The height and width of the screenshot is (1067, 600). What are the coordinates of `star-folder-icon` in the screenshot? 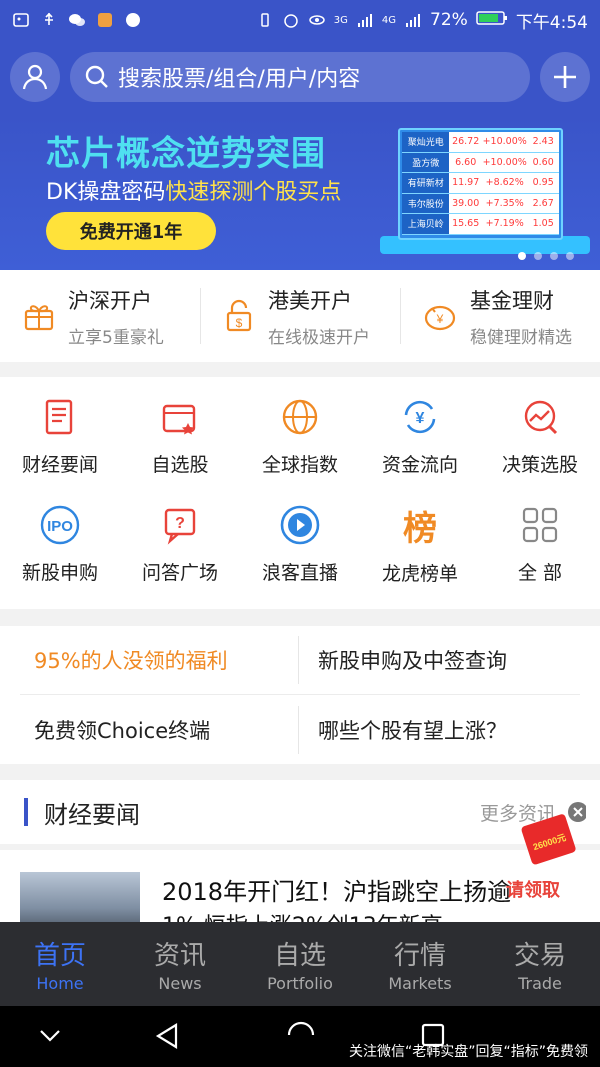 It's located at (180, 416).